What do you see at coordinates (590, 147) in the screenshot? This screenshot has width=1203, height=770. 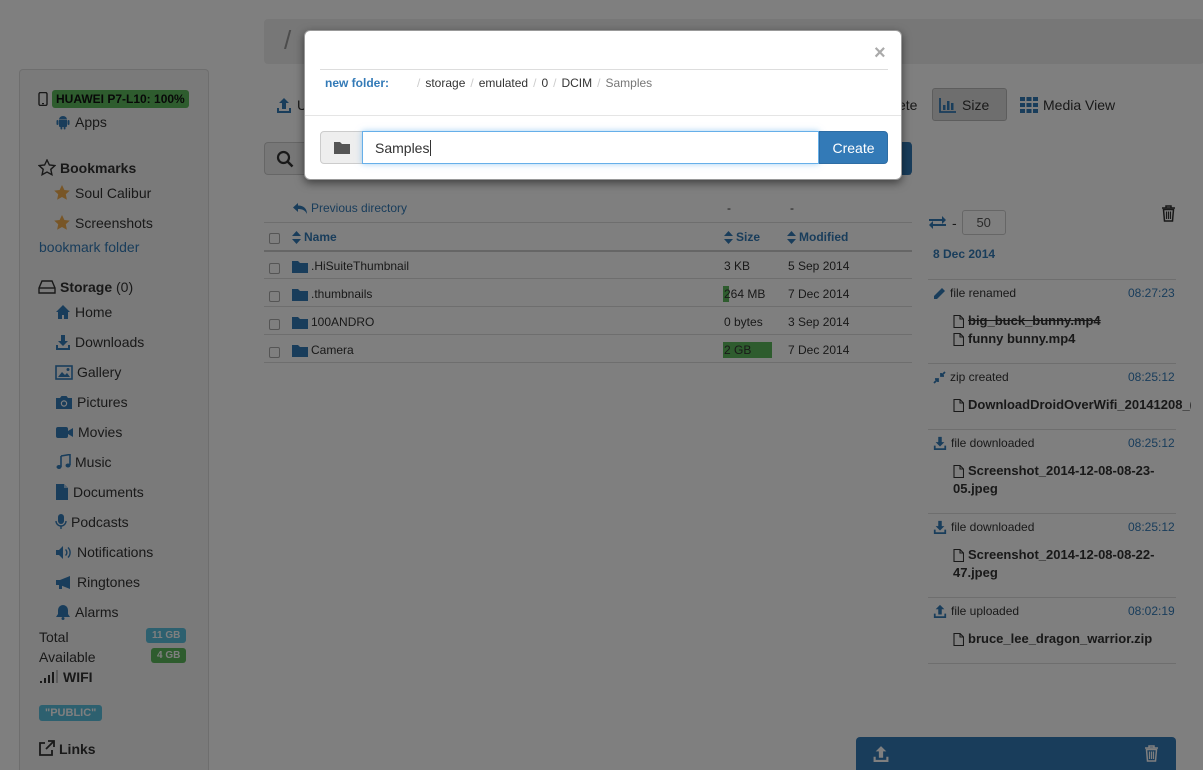 I see `folder-name-input: Samples` at bounding box center [590, 147].